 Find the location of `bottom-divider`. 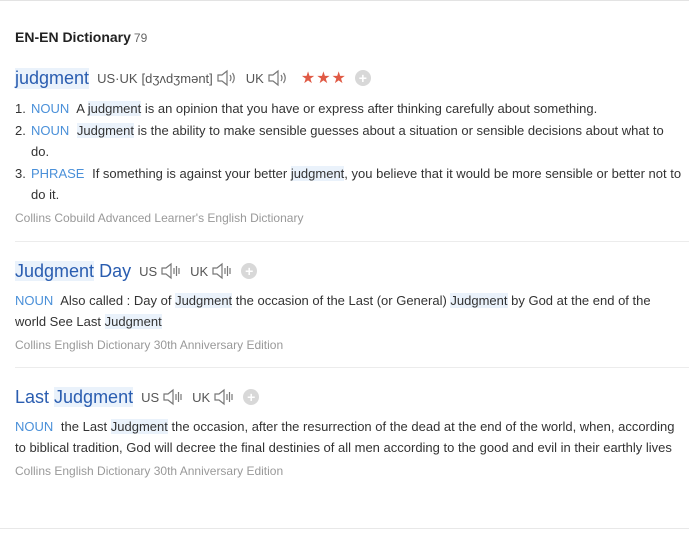

bottom-divider is located at coordinates (344, 528).